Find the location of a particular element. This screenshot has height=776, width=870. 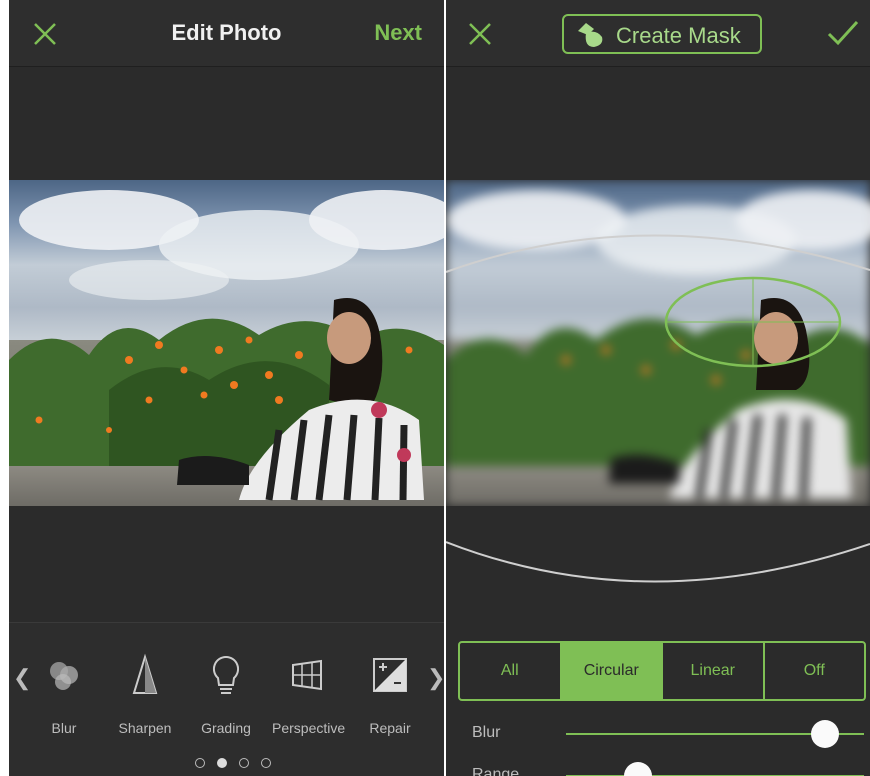

mask-mode-selector: All Circular Linear Off is located at coordinates (662, 671).